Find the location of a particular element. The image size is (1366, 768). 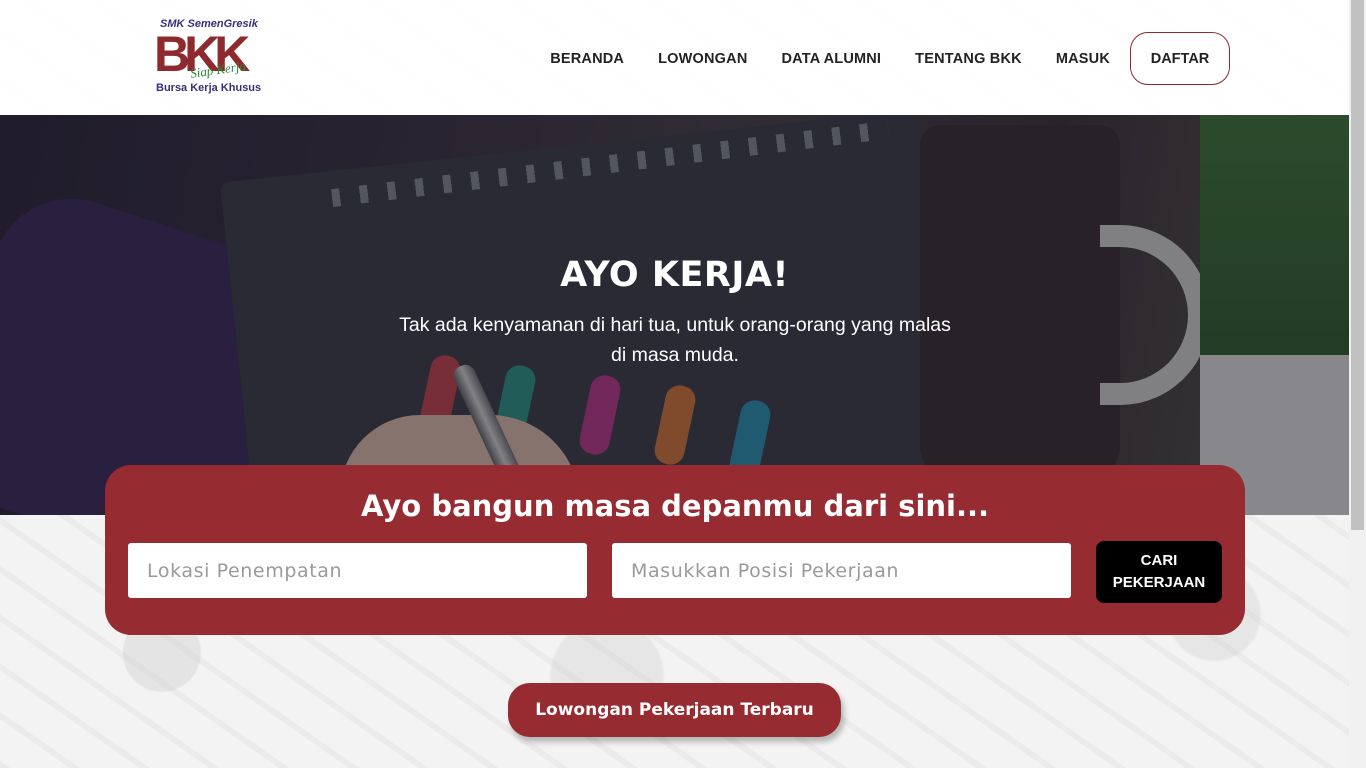

position-input is located at coordinates (841, 570).